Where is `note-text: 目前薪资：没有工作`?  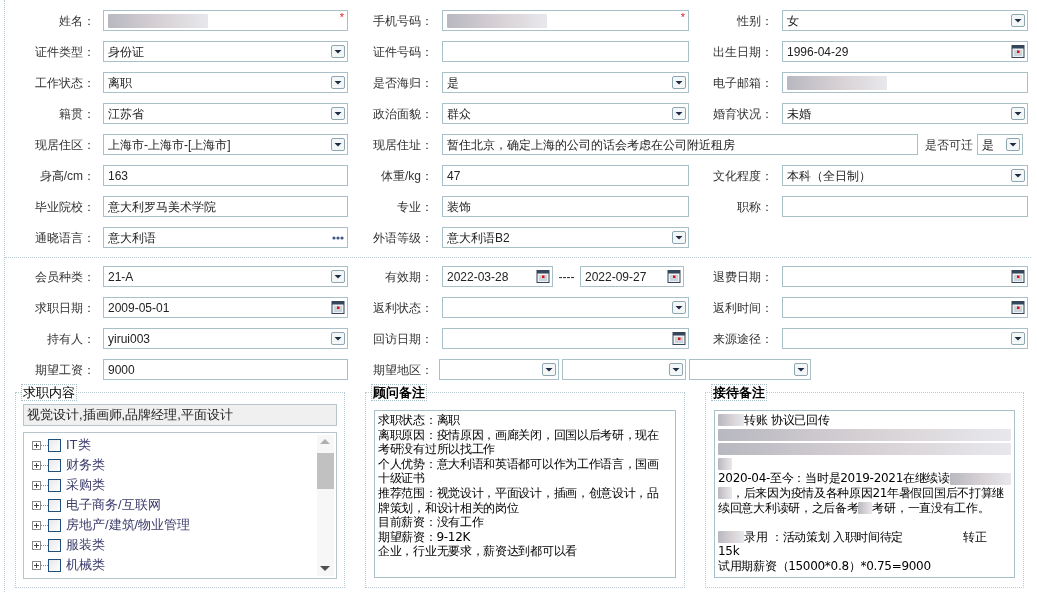 note-text: 目前薪资：没有工作 is located at coordinates (431, 522).